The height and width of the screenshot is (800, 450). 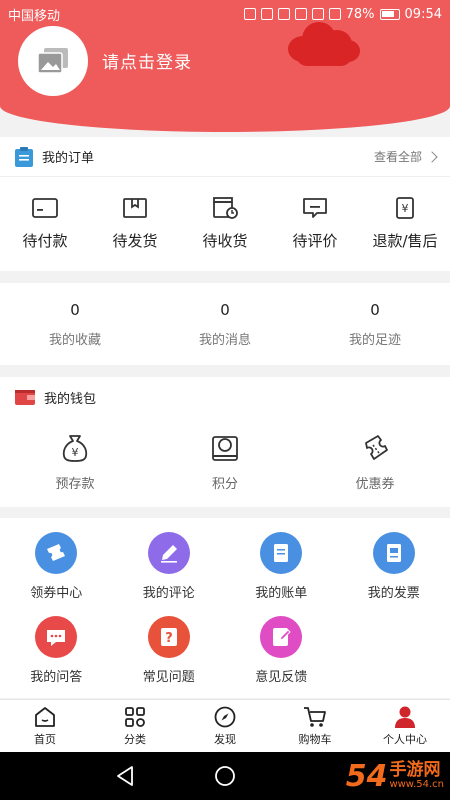 I want to click on wallet-item-label: 优惠券, so click(x=375, y=484).